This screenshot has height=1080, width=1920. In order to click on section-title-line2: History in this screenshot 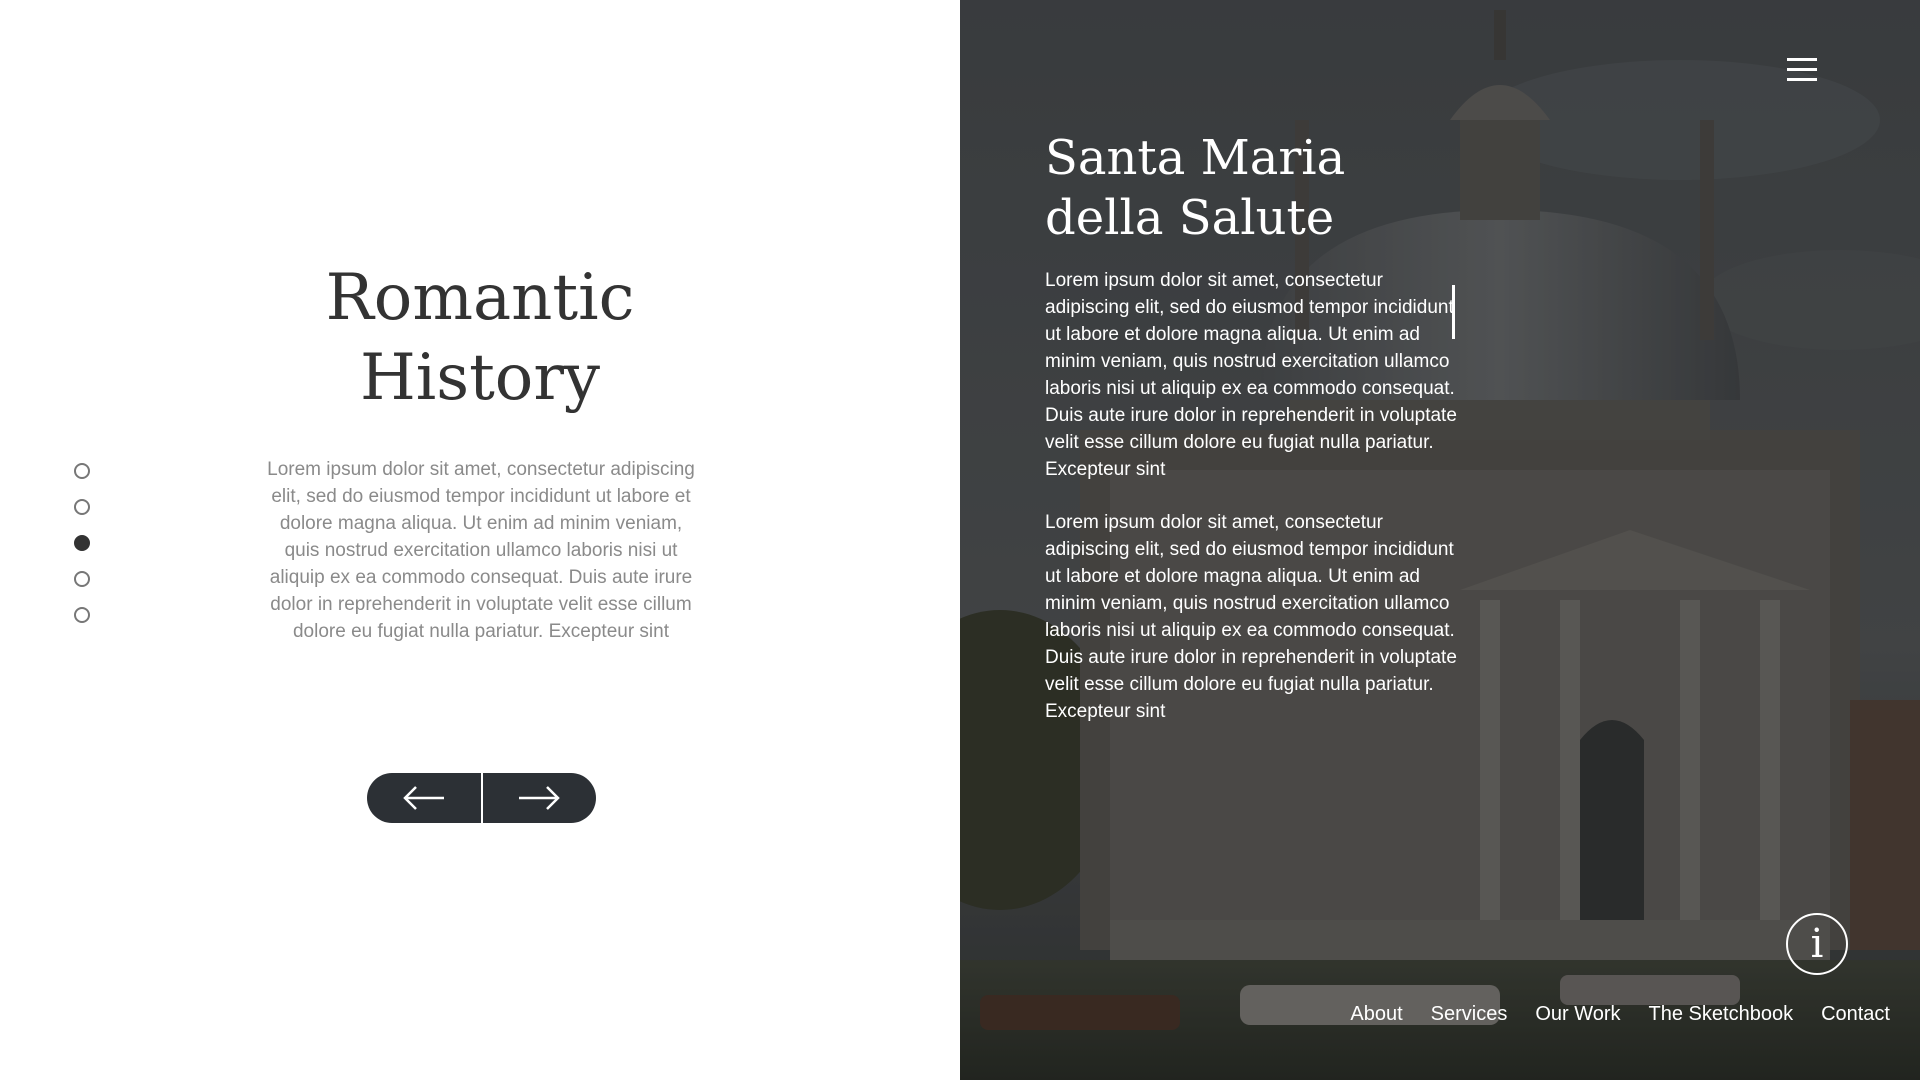, I will do `click(480, 378)`.